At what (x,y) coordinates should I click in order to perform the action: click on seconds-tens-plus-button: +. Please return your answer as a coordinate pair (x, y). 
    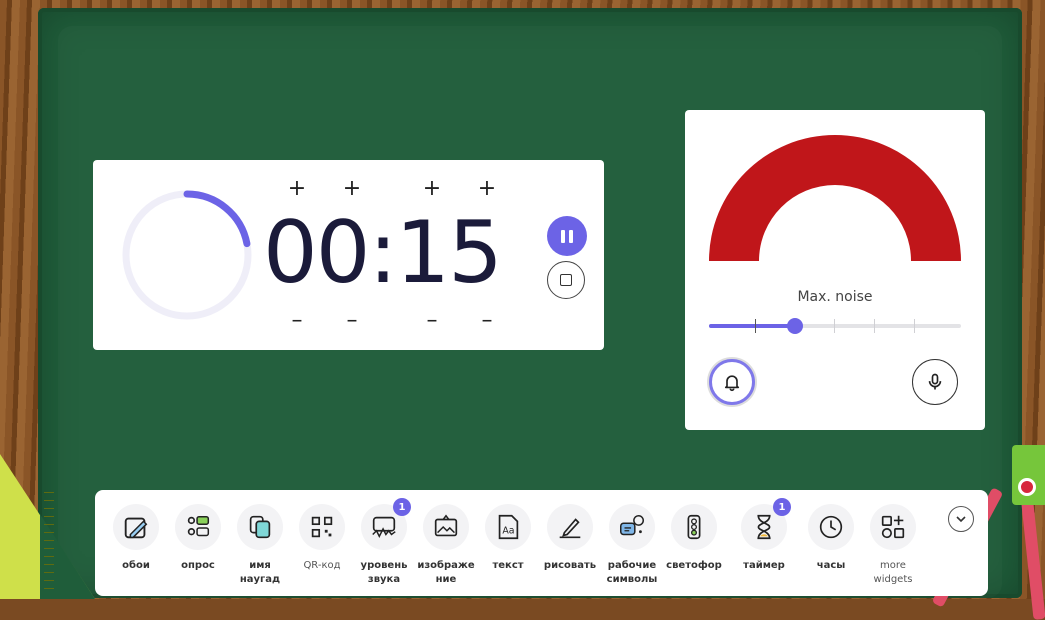
    Looking at the image, I should click on (432, 189).